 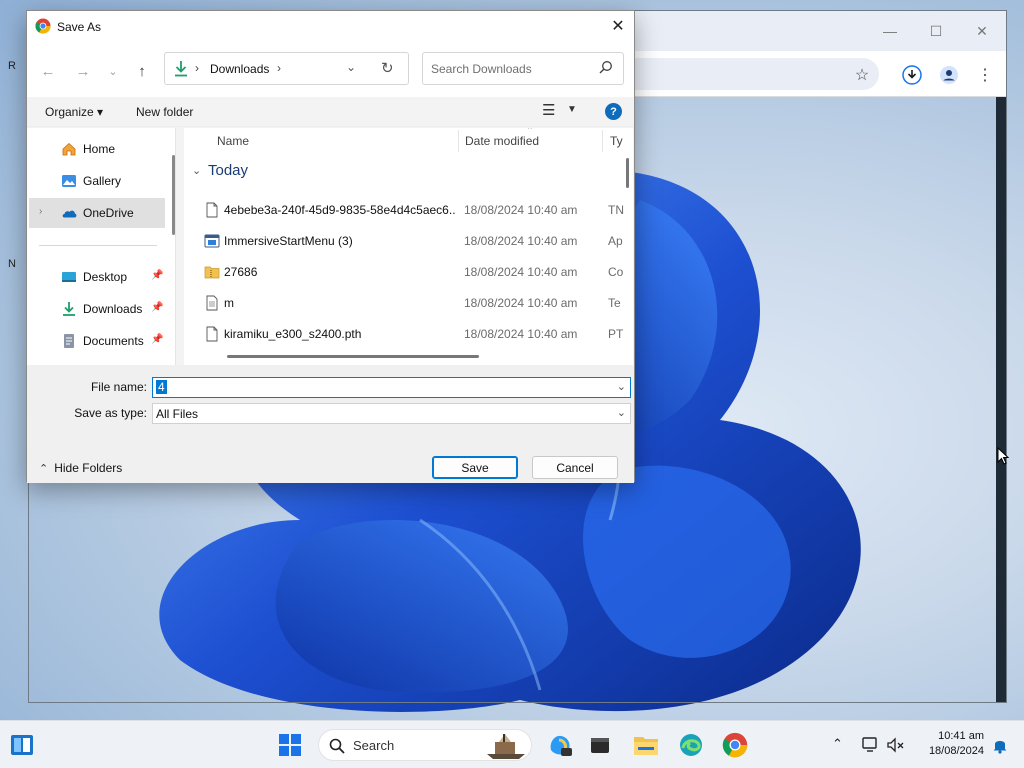 What do you see at coordinates (605, 67) in the screenshot?
I see `search-icon` at bounding box center [605, 67].